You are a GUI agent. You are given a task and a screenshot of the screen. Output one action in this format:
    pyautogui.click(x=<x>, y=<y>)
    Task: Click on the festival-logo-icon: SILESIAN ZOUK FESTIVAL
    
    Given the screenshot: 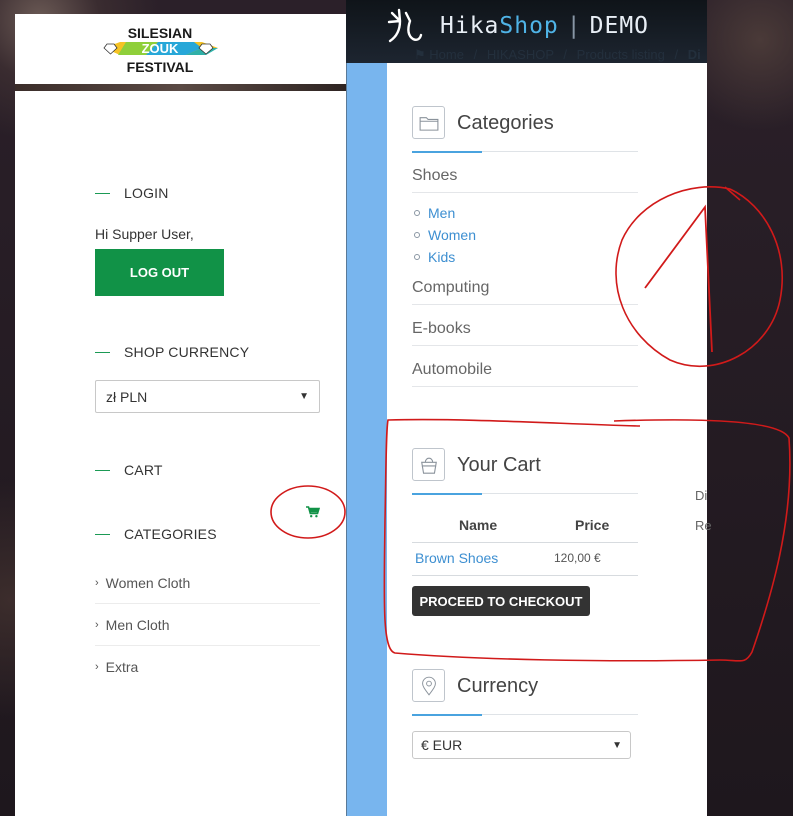 What is the action you would take?
    pyautogui.click(x=160, y=50)
    